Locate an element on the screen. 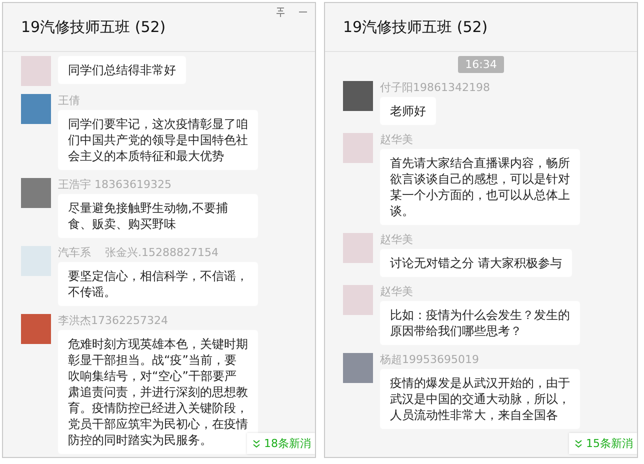 Image resolution: width=644 pixels, height=464 pixels. pin-icon is located at coordinates (280, 12).